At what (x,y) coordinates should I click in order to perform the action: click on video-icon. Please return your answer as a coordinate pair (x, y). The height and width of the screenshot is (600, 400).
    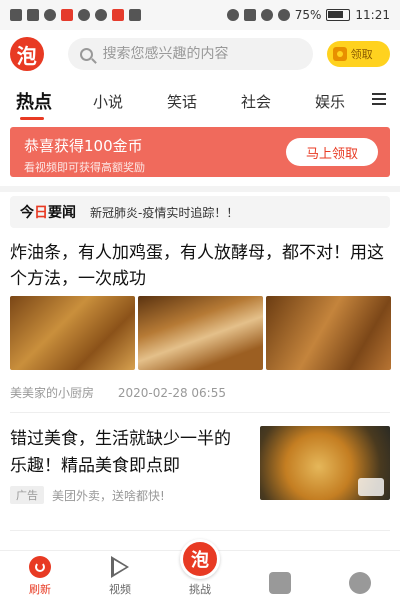
    Looking at the image, I should click on (120, 567).